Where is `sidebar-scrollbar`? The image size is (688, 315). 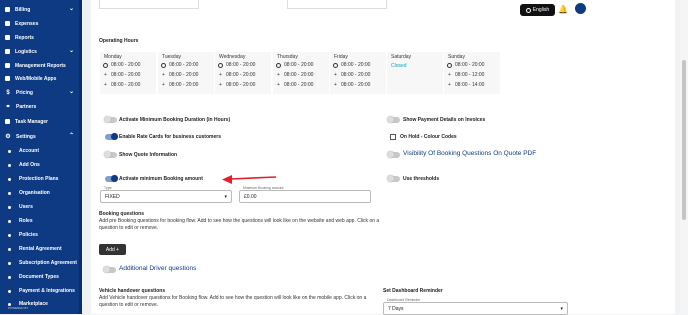
sidebar-scrollbar is located at coordinates (80, 157).